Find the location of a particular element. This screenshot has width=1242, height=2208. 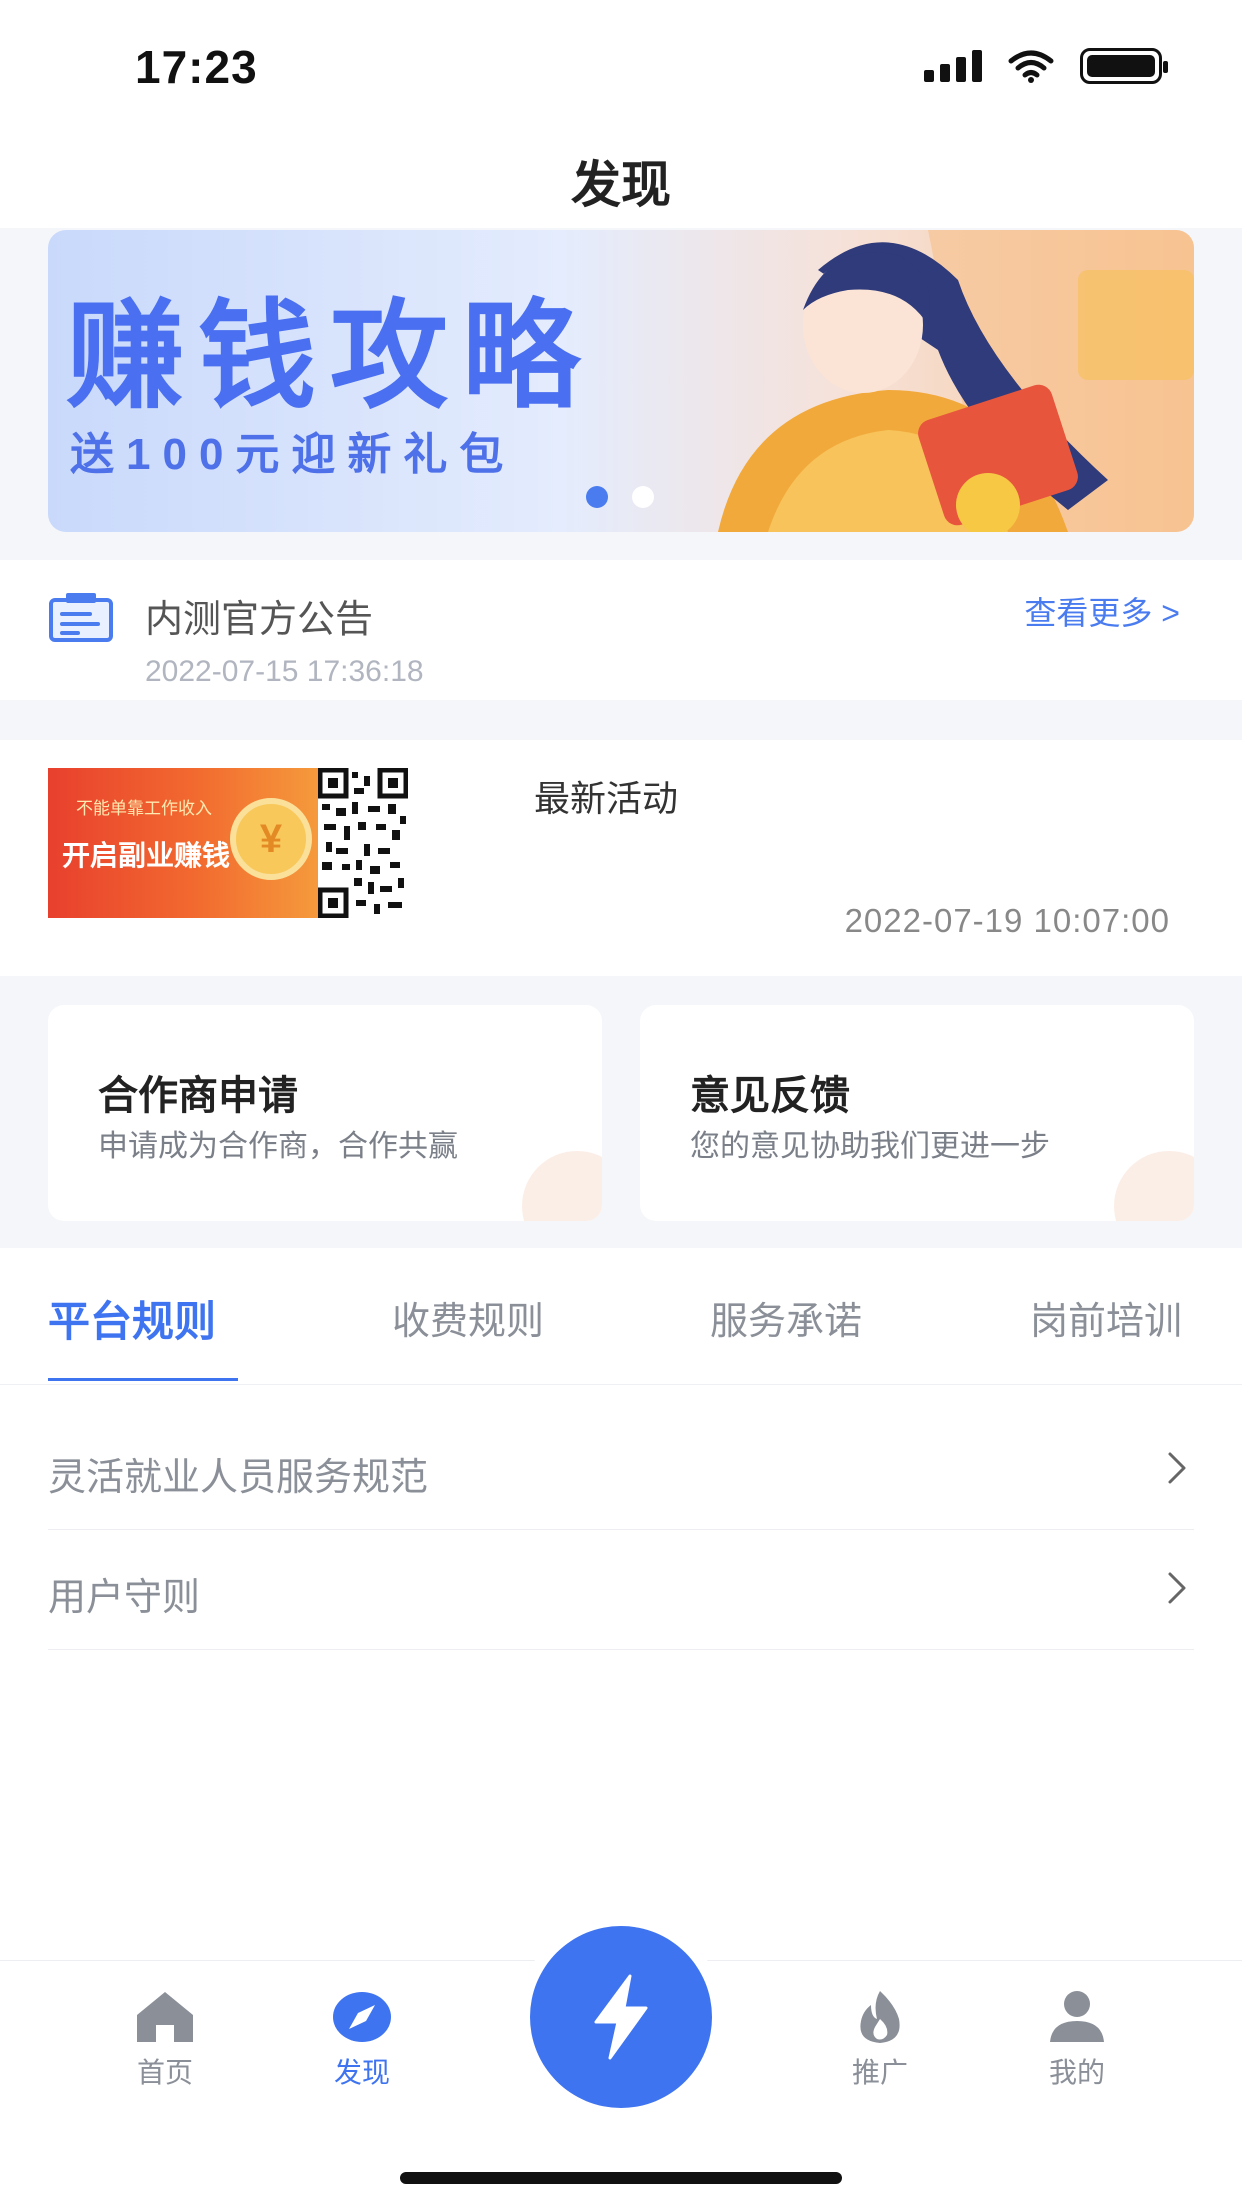

center-action-button is located at coordinates (621, 2017).